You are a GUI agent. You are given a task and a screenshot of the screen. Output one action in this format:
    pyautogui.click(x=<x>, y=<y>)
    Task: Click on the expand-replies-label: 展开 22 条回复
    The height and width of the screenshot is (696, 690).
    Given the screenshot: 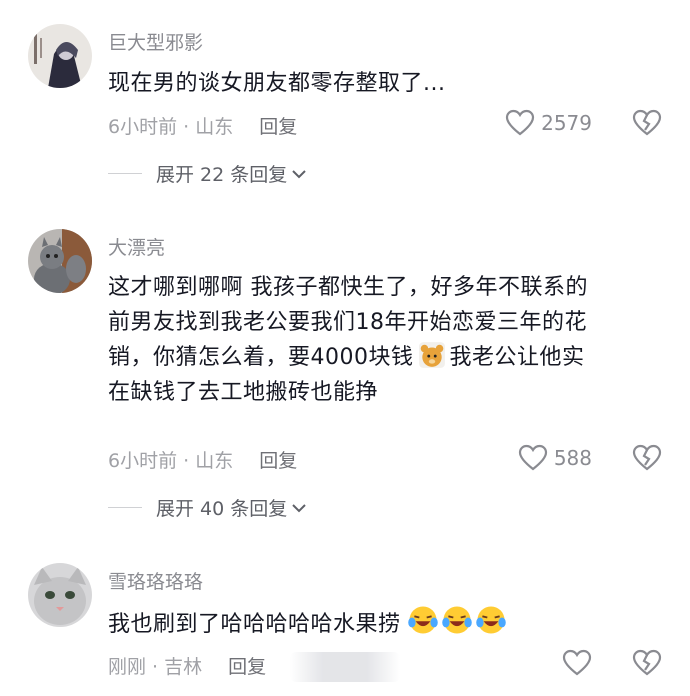 What is the action you would take?
    pyautogui.click(x=222, y=175)
    